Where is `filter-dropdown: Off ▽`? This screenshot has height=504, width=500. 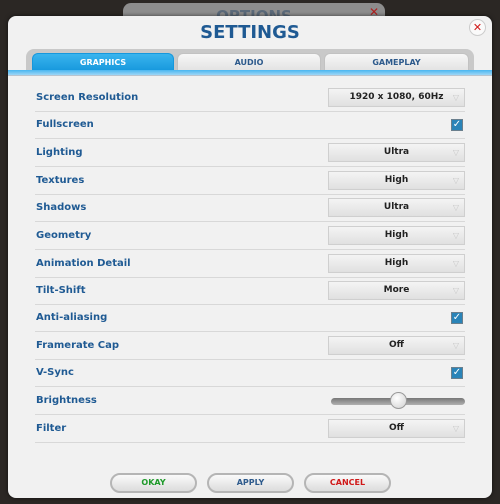 filter-dropdown: Off ▽ is located at coordinates (396, 428).